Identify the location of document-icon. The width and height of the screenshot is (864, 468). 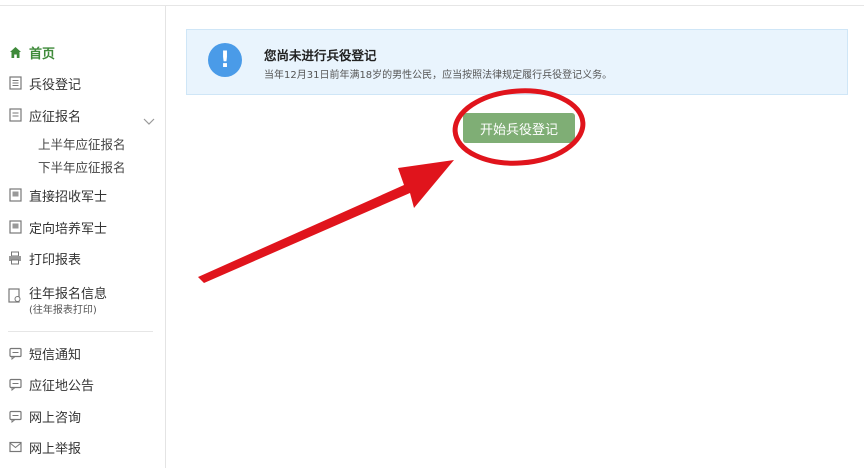
(15, 83).